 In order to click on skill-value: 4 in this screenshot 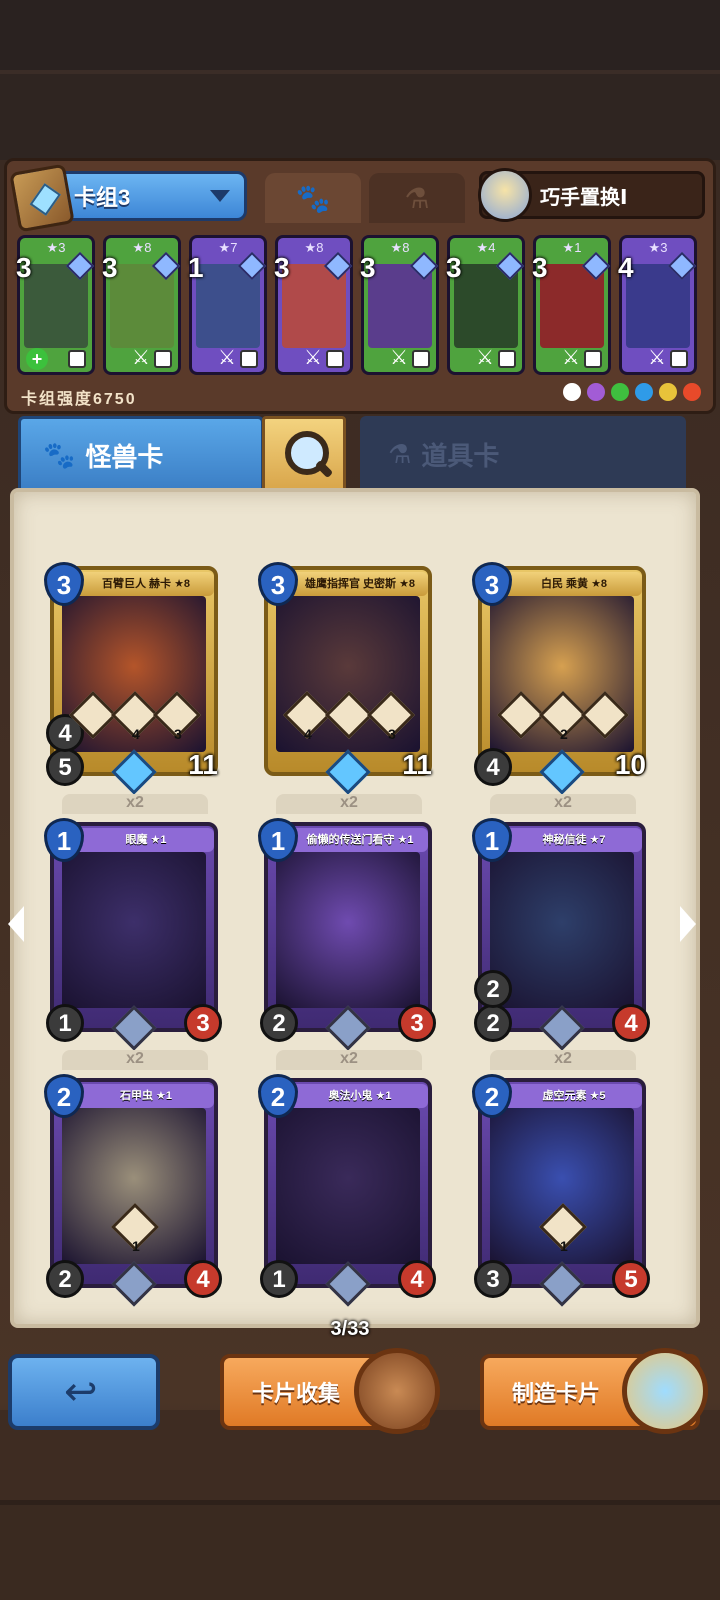, I will do `click(308, 734)`.